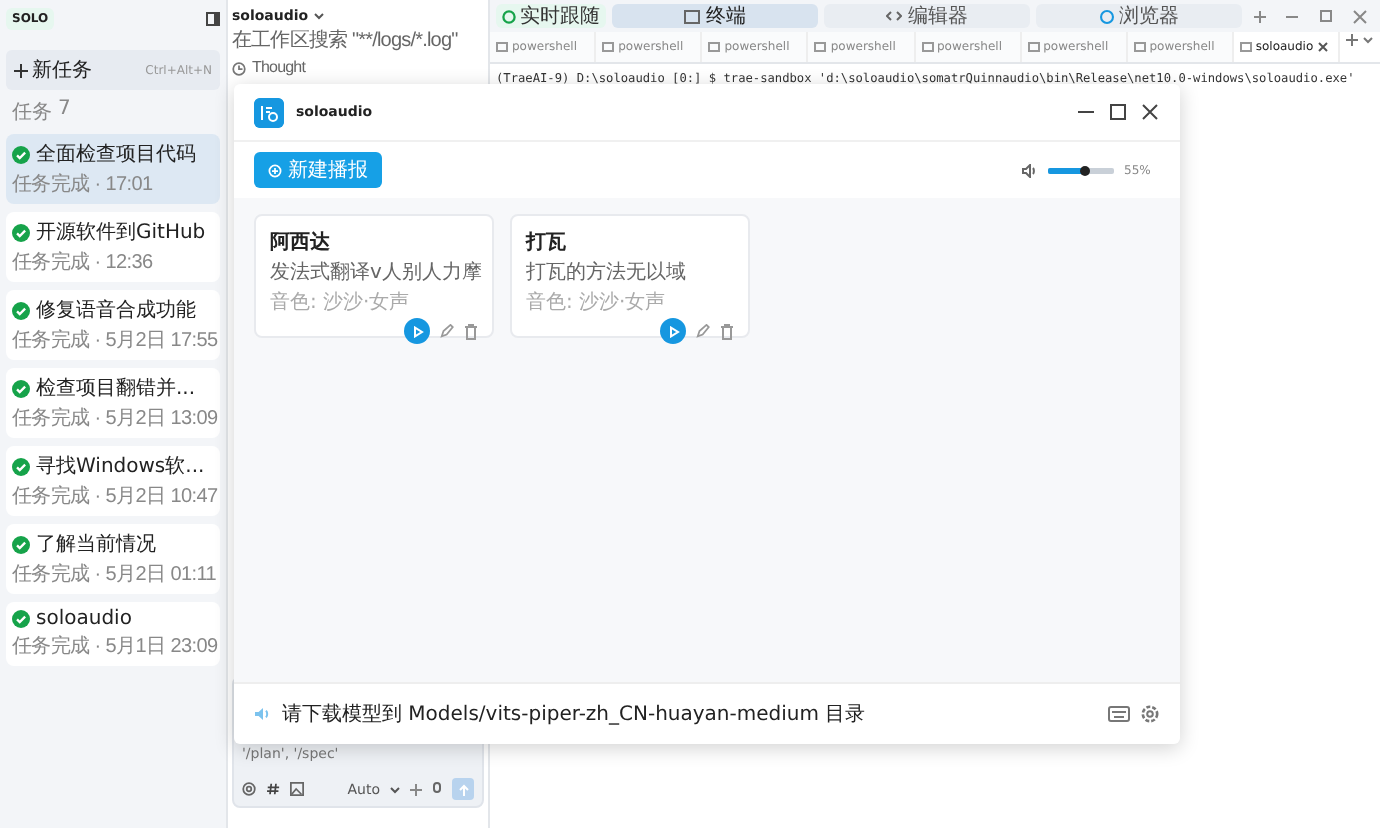 The image size is (1380, 828). What do you see at coordinates (113, 418) in the screenshot?
I see `task-status: 任务完成 · 5月2日 13:09` at bounding box center [113, 418].